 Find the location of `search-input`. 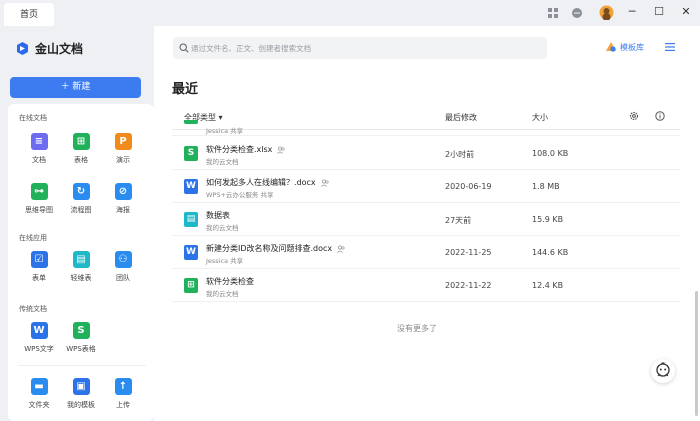

search-input is located at coordinates (366, 48).